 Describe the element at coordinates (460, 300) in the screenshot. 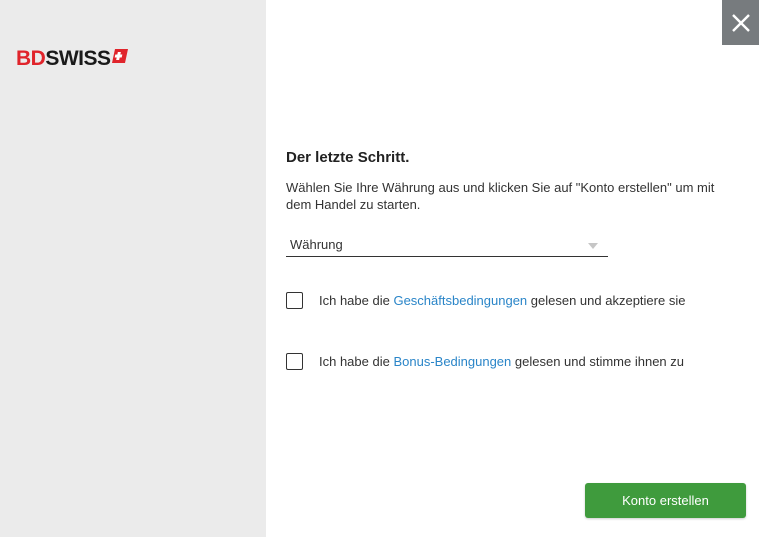

I see `terms-link: Geschäftsbedingungen` at that location.